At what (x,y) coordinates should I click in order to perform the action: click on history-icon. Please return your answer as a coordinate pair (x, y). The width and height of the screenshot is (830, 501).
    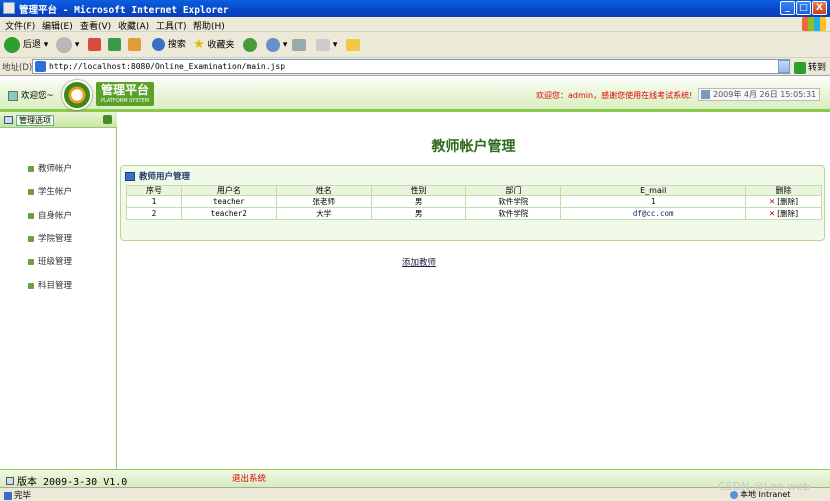
    Looking at the image, I should click on (250, 44).